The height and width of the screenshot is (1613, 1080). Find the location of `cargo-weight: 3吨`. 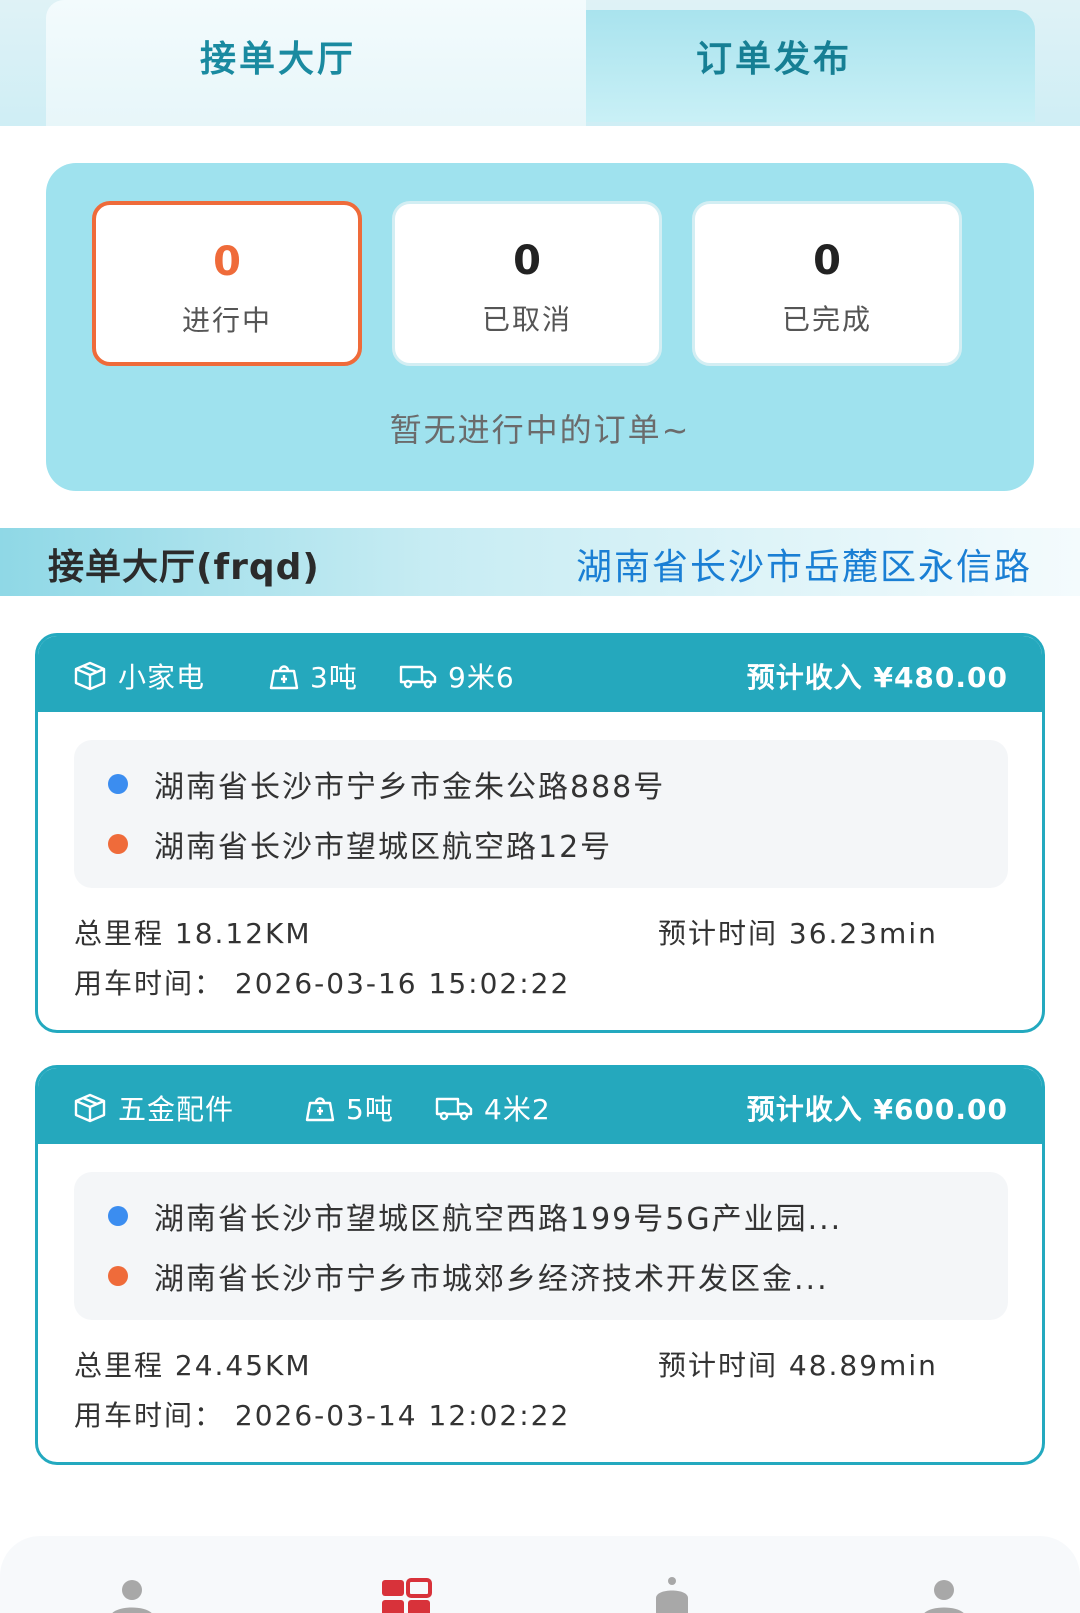

cargo-weight: 3吨 is located at coordinates (313, 676).